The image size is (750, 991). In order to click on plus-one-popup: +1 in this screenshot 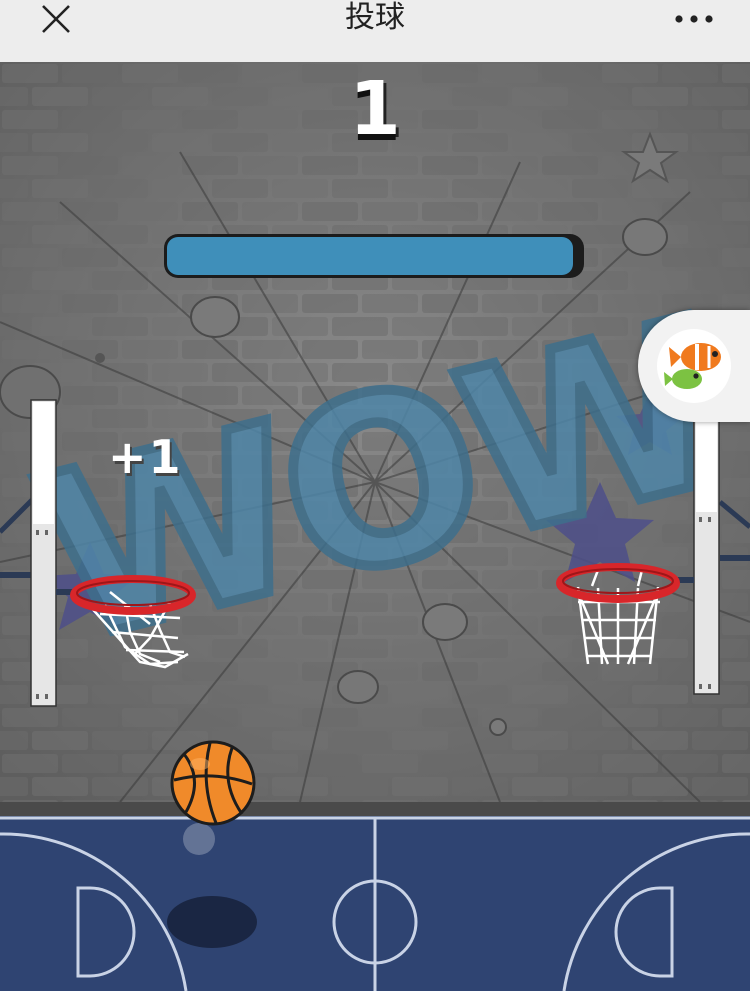, I will do `click(145, 457)`.